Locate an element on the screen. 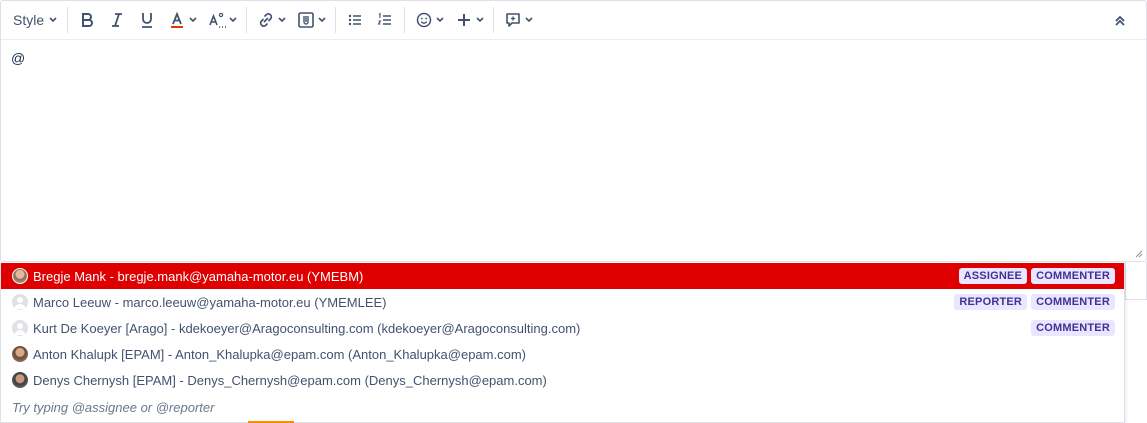 This screenshot has width=1147, height=423. bullet-list-icon is located at coordinates (355, 20).